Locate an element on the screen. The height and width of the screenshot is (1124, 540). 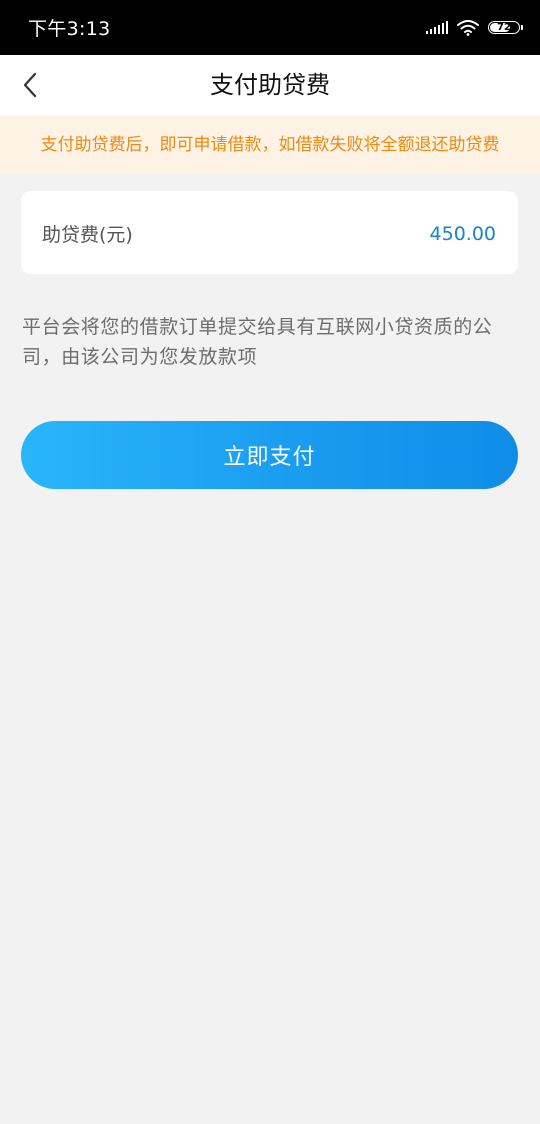
status-time: 下午3:13 is located at coordinates (69, 29).